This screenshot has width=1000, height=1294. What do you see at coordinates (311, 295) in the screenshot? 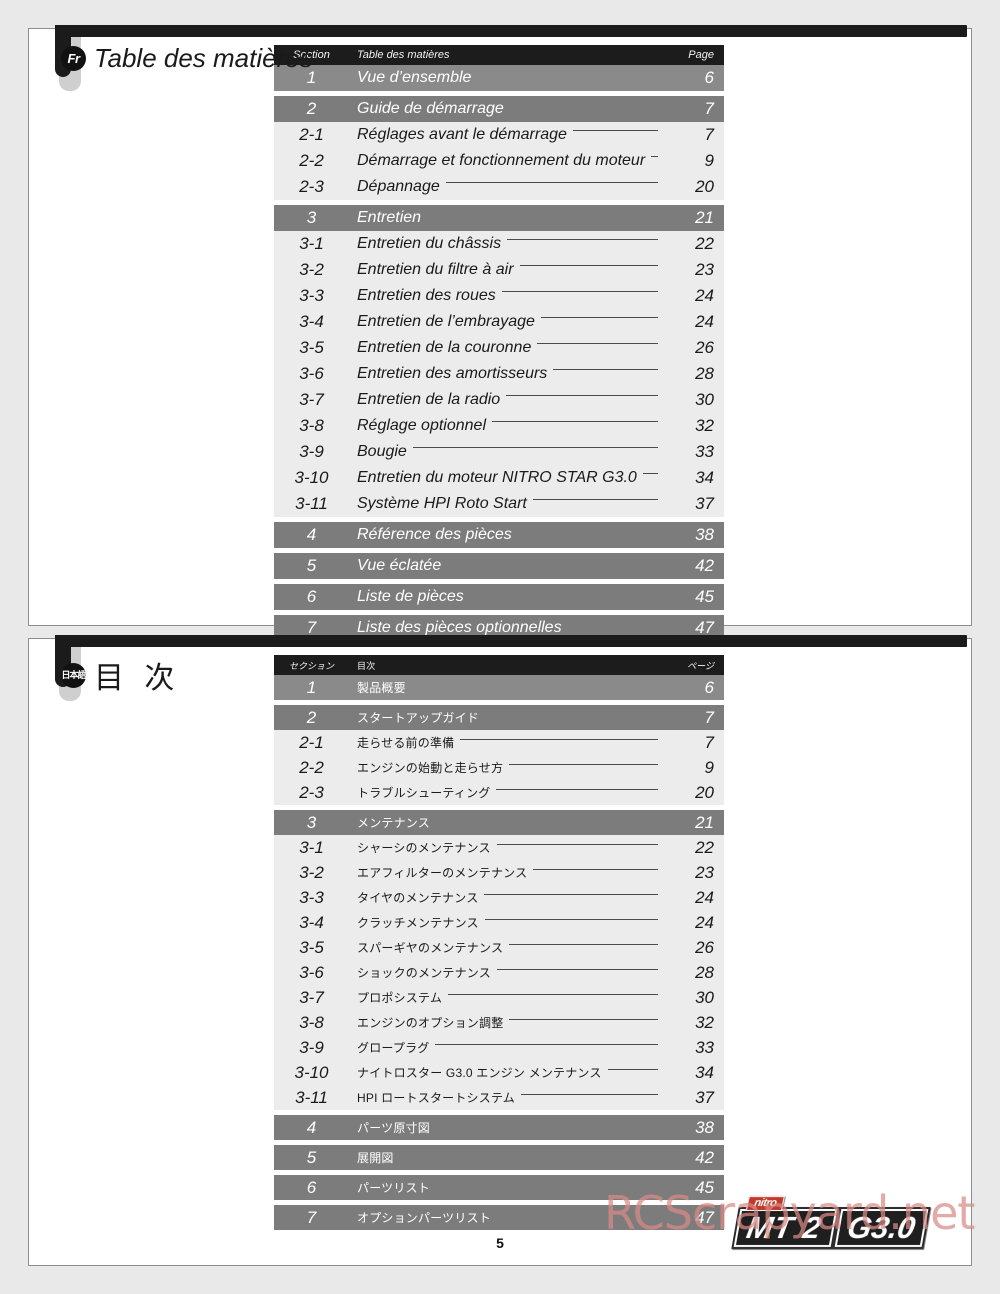
I see `toc-row-section: 3-3` at bounding box center [311, 295].